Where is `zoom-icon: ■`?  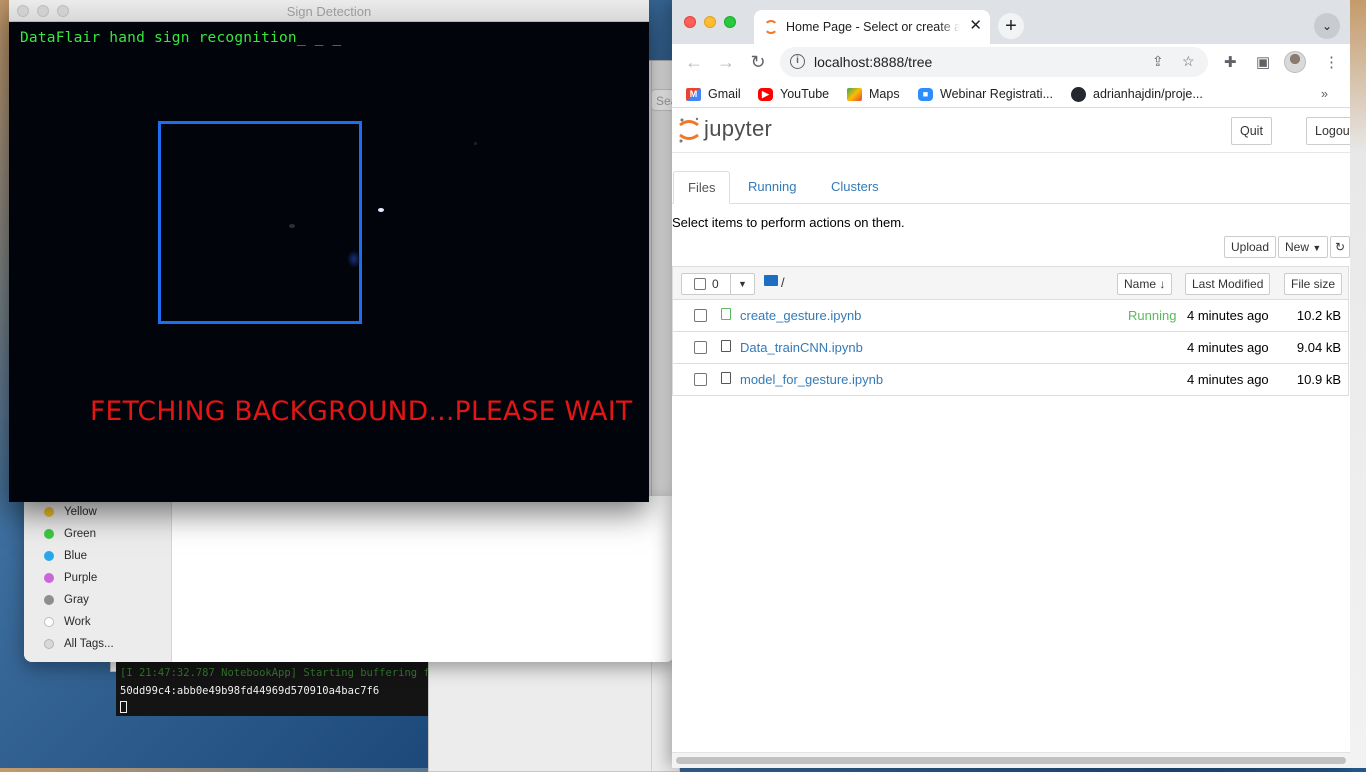
zoom-icon: ■ is located at coordinates (925, 94).